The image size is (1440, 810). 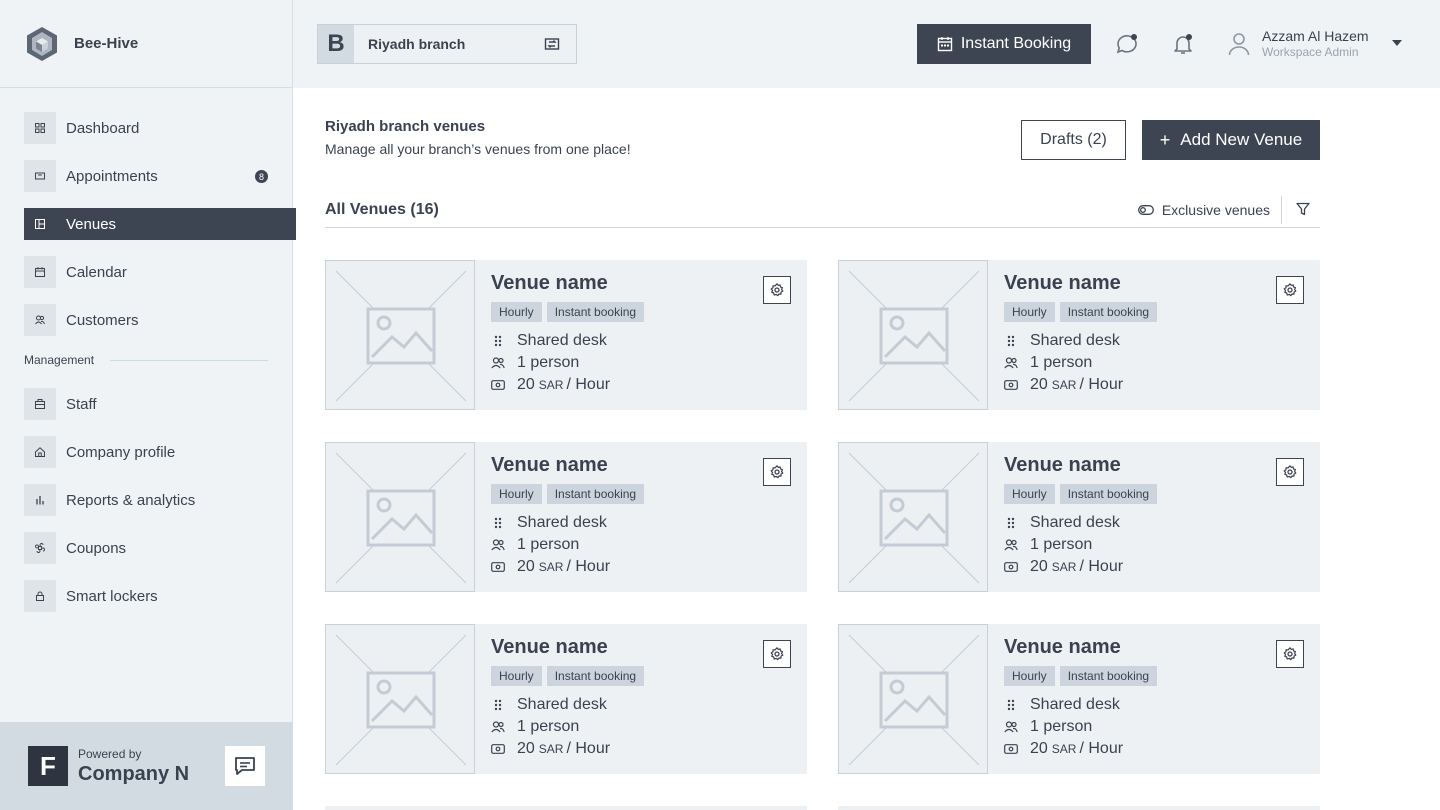 What do you see at coordinates (160, 404) in the screenshot?
I see `sidebar-item-staff: Staff` at bounding box center [160, 404].